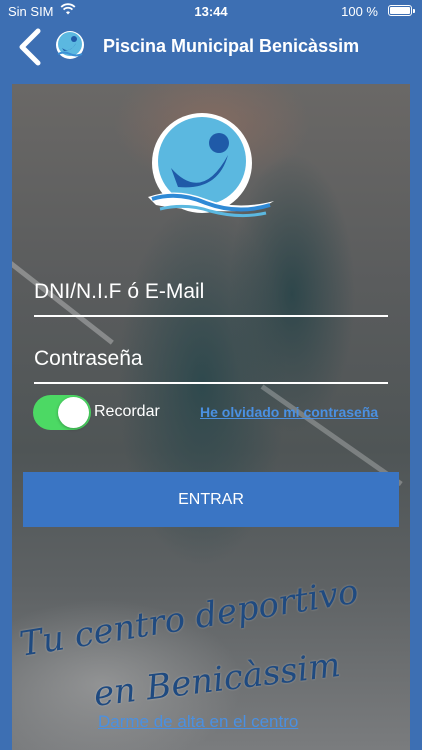 This screenshot has width=422, height=750. I want to click on password-placeholder: Contraseña, so click(88, 358).